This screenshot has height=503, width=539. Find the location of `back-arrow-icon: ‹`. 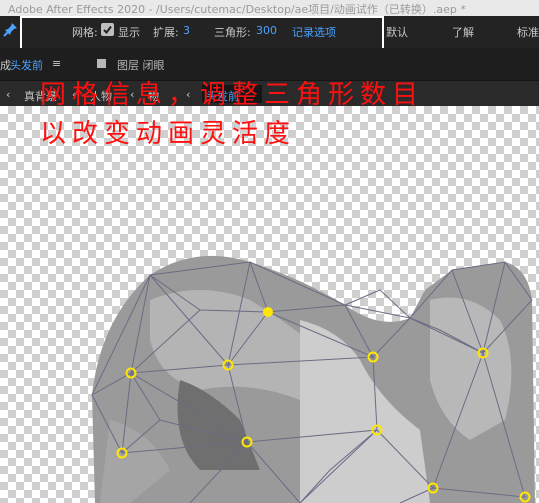

back-arrow-icon: ‹ is located at coordinates (8, 94).